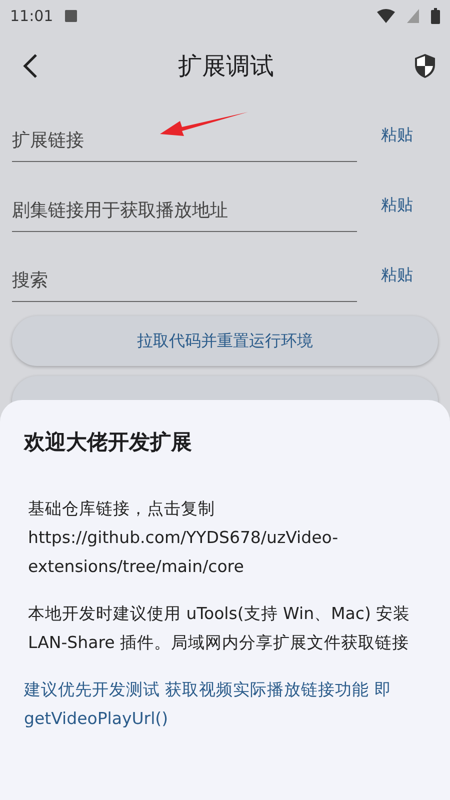  What do you see at coordinates (219, 628) in the screenshot?
I see `info-text: 本地开发时建议使用 uTools(支持 Win、Mac) 安装 LAN-Share 插件。局域网内分享扩展文件获取链接` at bounding box center [219, 628].